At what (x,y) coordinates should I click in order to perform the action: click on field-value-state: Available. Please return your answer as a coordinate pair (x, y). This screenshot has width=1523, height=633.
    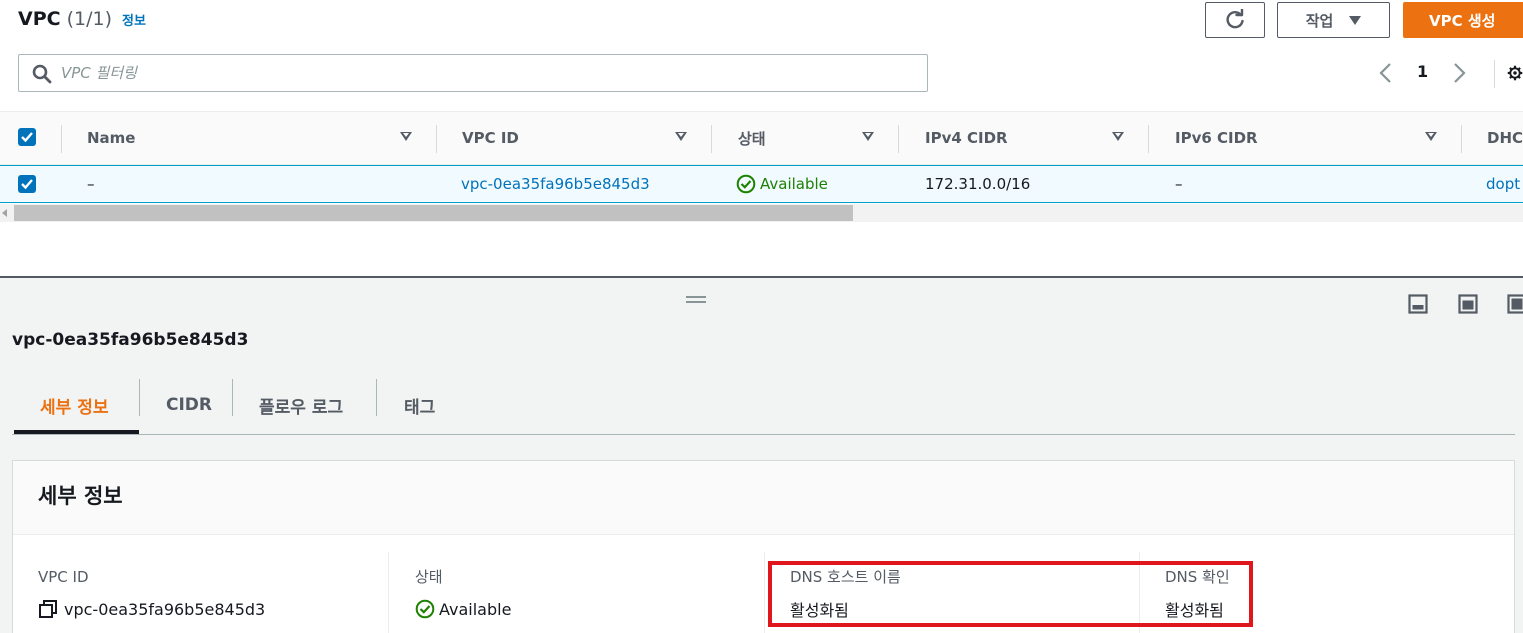
    Looking at the image, I should click on (463, 609).